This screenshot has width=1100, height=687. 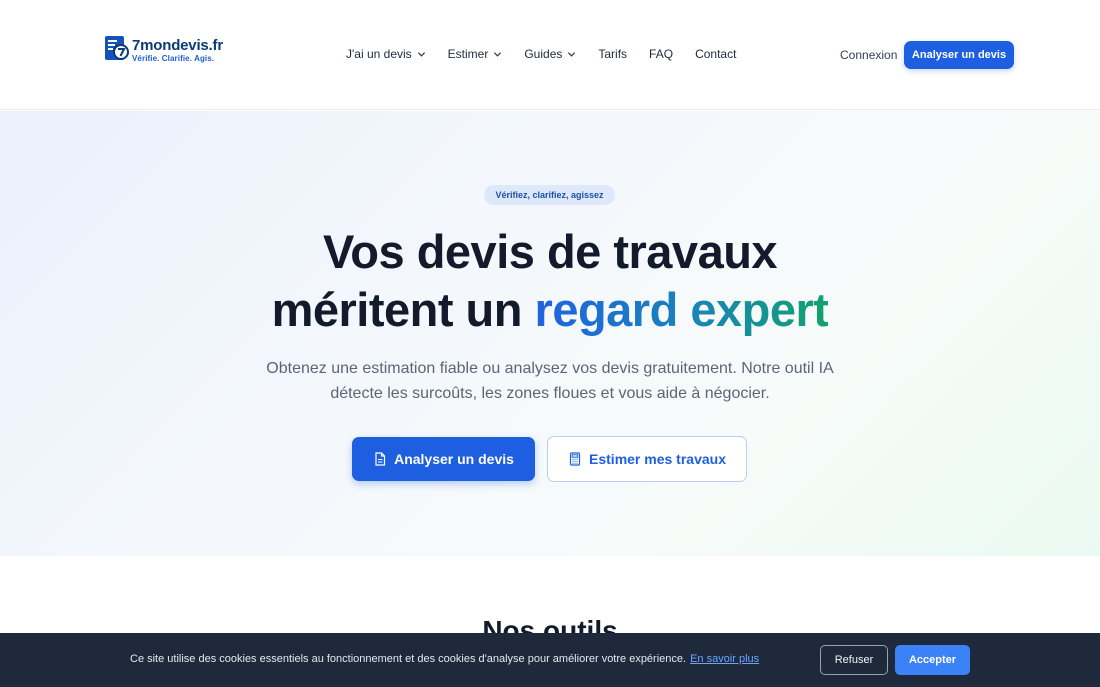 I want to click on nav-item-label: J'ai un devis, so click(x=379, y=54).